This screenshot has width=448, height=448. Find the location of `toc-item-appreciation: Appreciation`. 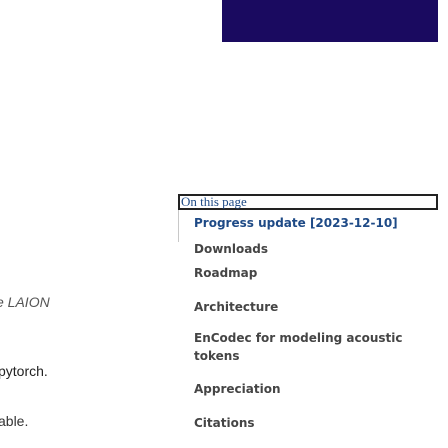

toc-item-appreciation: Appreciation is located at coordinates (314, 389).